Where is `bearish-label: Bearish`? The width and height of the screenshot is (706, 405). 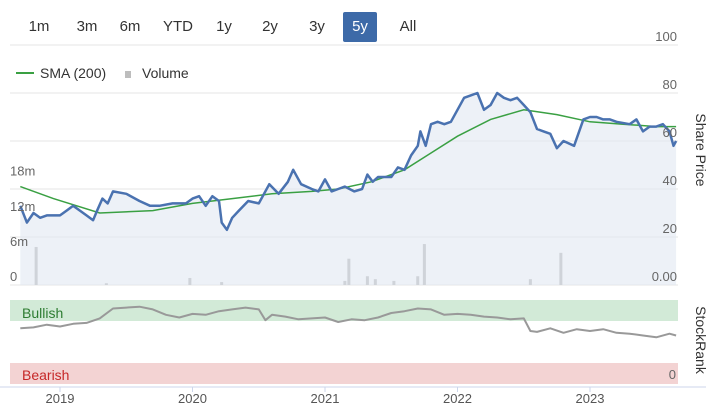 bearish-label: Bearish is located at coordinates (45, 375).